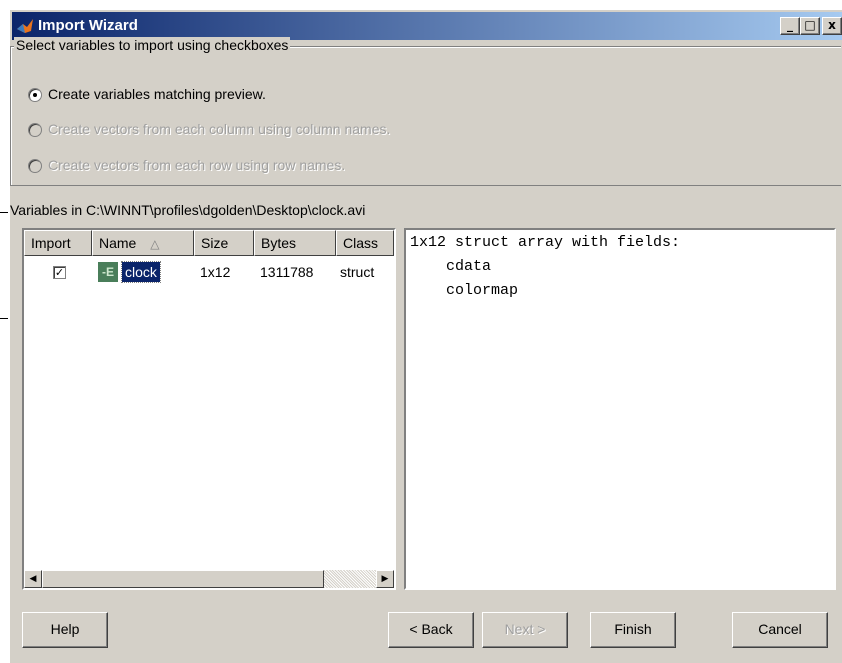 Image resolution: width=842 pixels, height=663 pixels. Describe the element at coordinates (59, 272) in the screenshot. I see `import-checkbox: ✓` at that location.